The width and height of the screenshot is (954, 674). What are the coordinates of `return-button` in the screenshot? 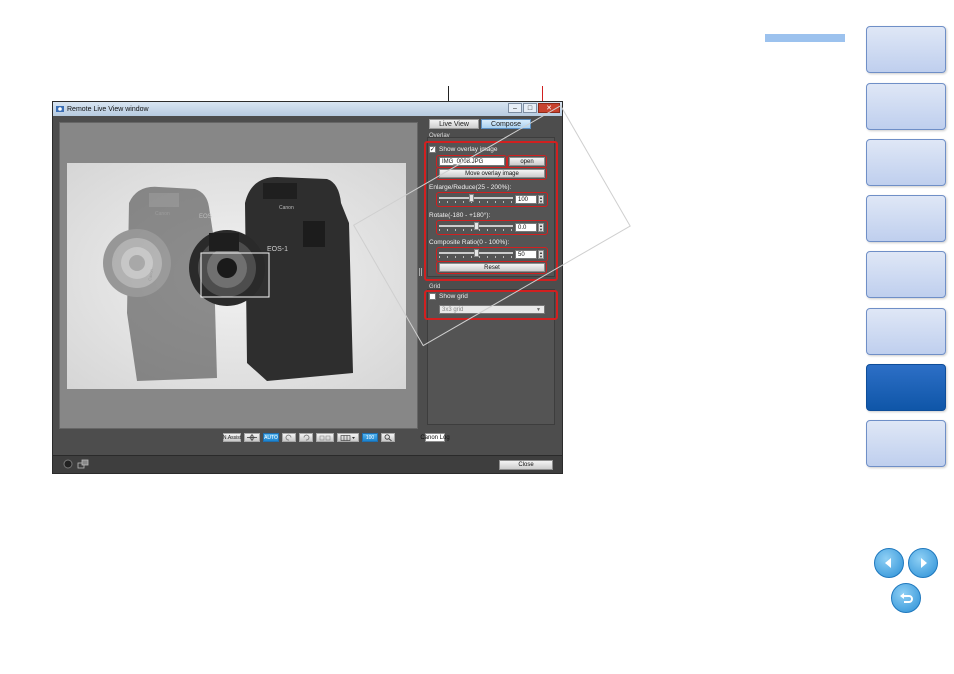 It's located at (906, 598).